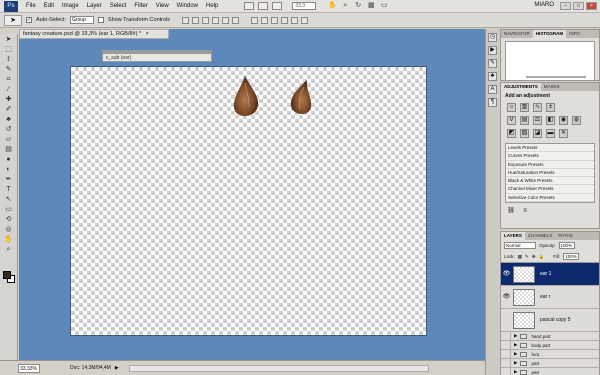  Describe the element at coordinates (100, 20) in the screenshot. I see `show-transform-checkbox` at that location.